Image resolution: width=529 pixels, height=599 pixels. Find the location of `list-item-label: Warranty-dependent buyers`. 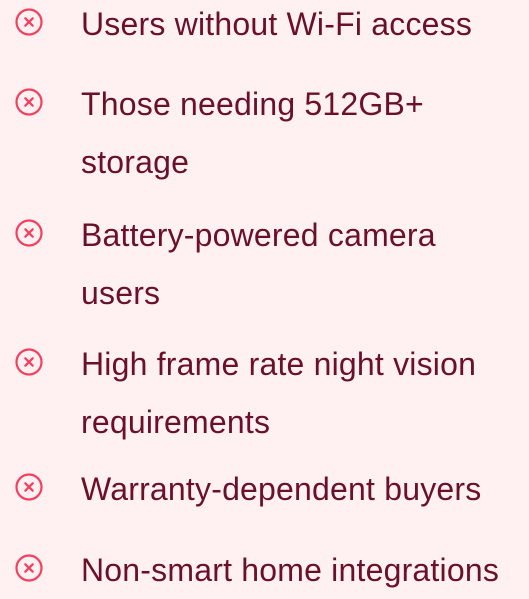

list-item-label: Warranty-dependent buyers is located at coordinates (281, 489).